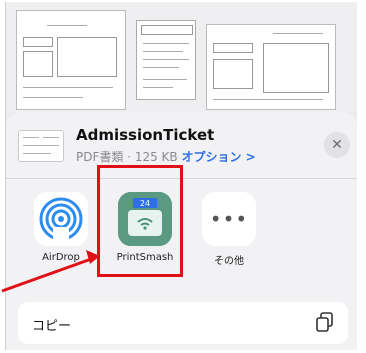 This screenshot has height=353, width=366. I want to click on copy-icon, so click(325, 322).